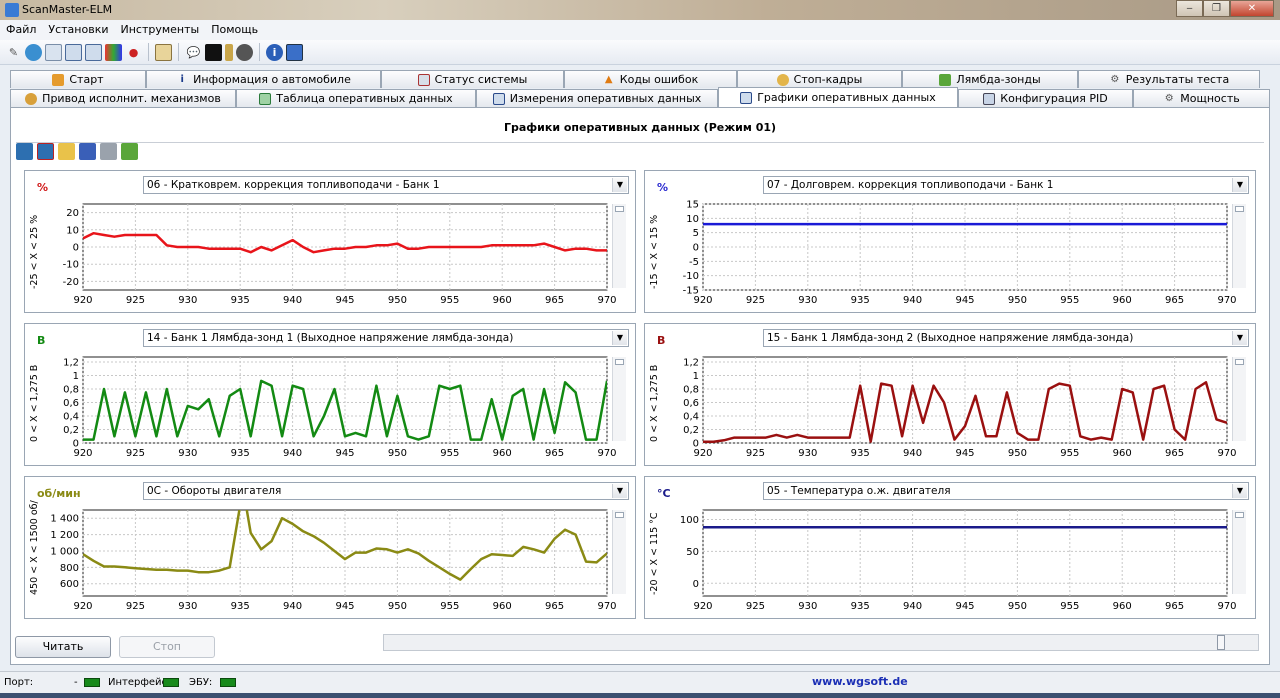 This screenshot has width=1280, height=698. What do you see at coordinates (234, 30) in the screenshot?
I see `menu-help: Помощь` at bounding box center [234, 30].